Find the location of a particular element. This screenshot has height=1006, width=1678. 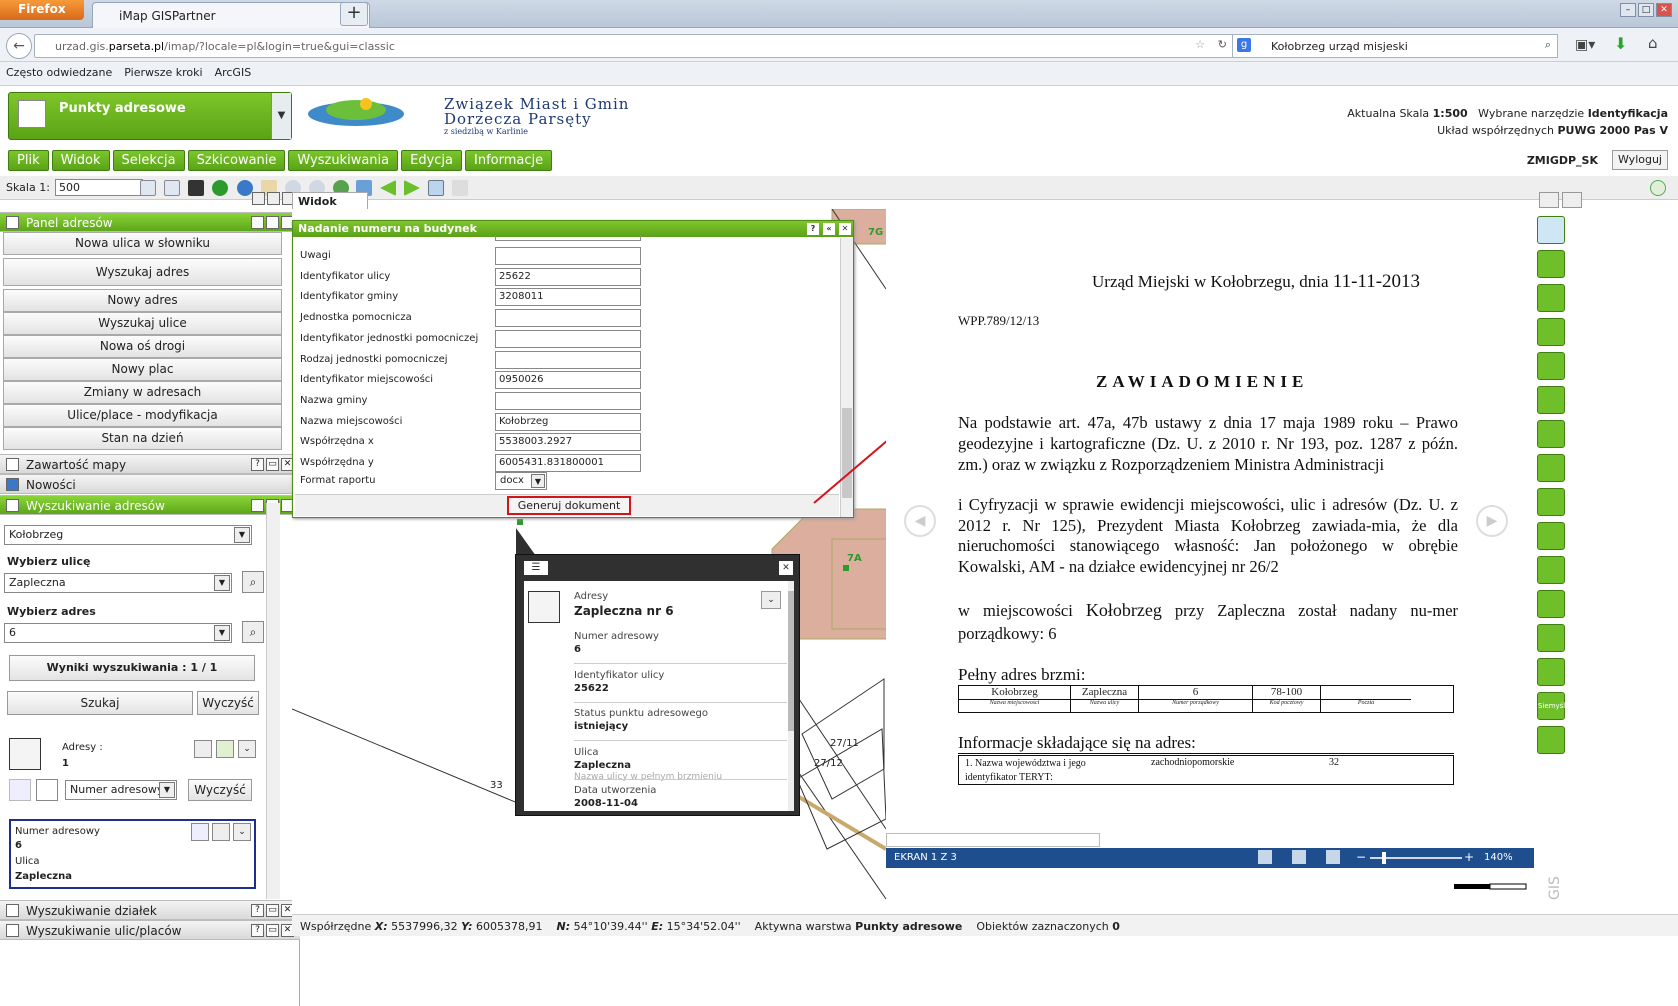

menu-view: Widok is located at coordinates (80, 160).